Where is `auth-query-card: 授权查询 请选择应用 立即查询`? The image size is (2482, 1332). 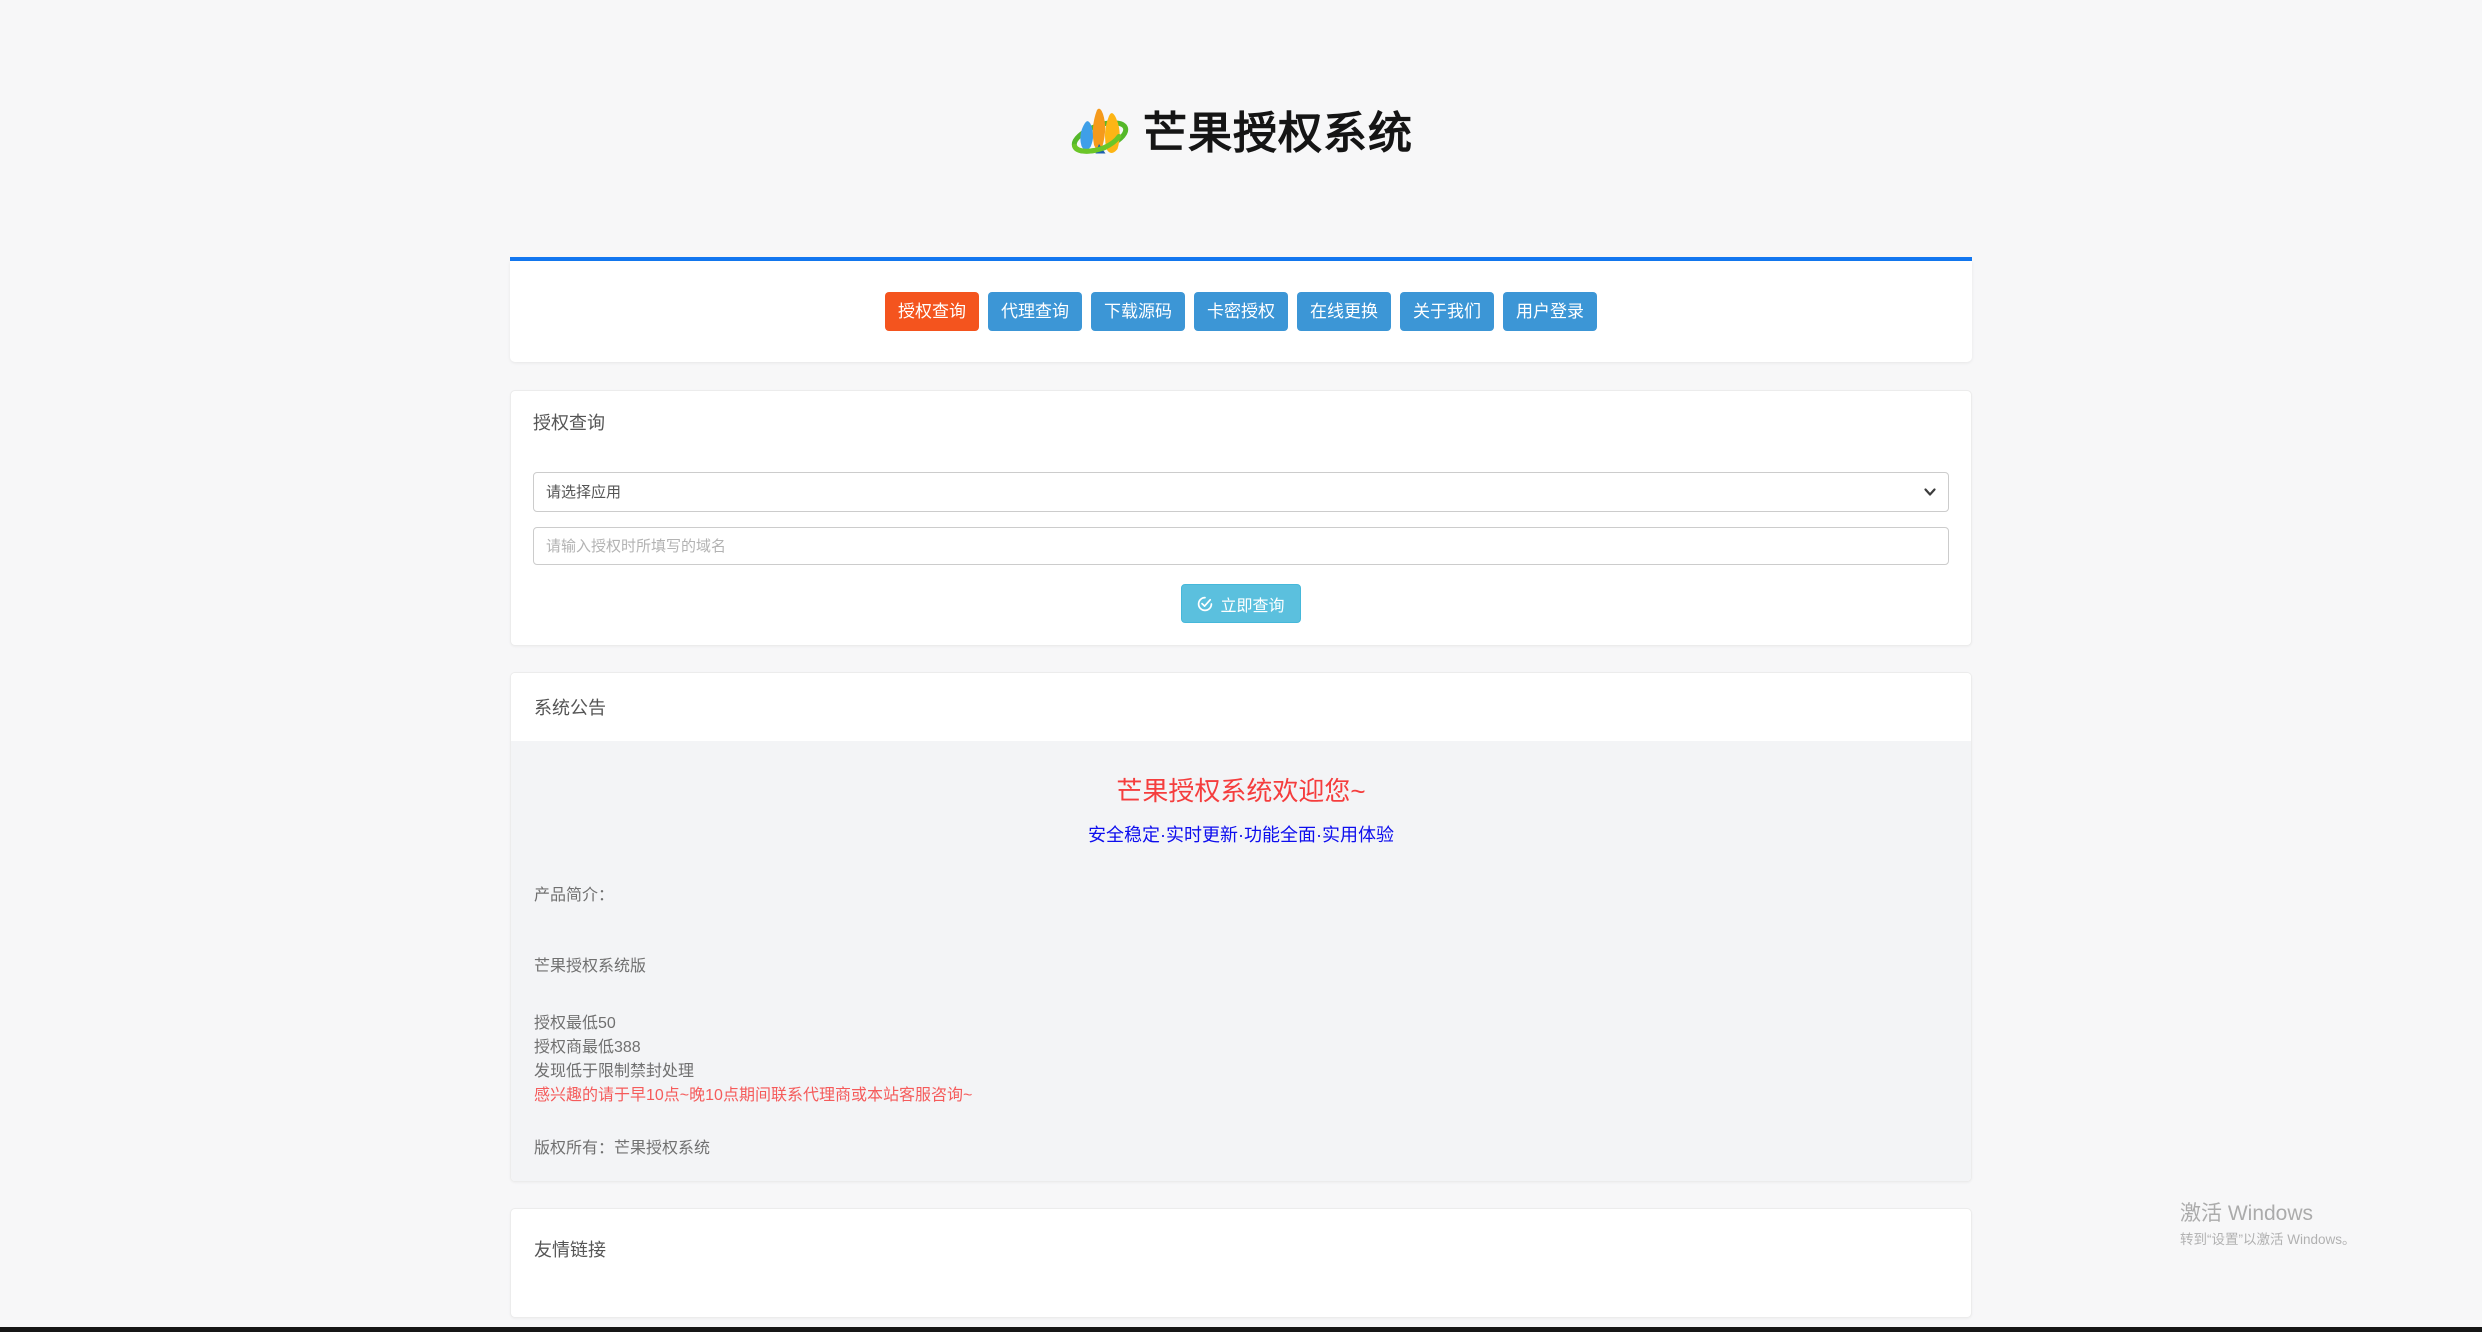 auth-query-card: 授权查询 请选择应用 立即查询 is located at coordinates (1241, 518).